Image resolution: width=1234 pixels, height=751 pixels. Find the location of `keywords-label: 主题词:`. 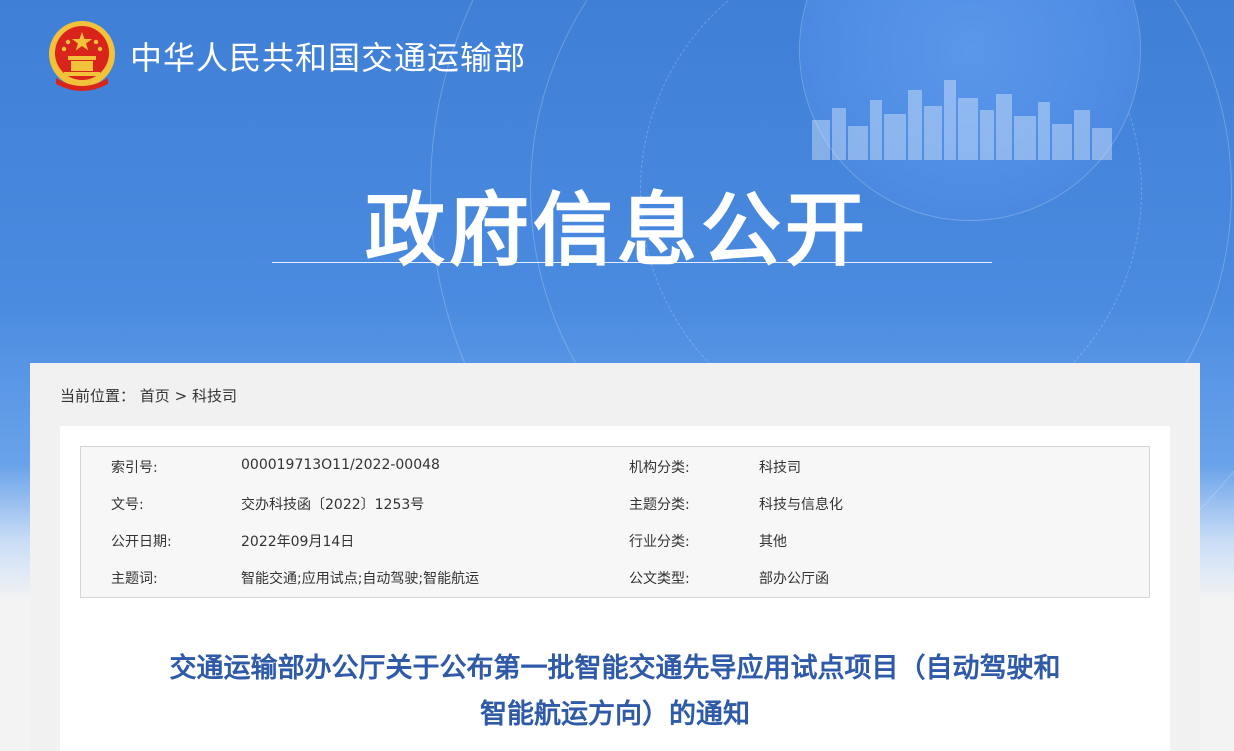

keywords-label: 主题词: is located at coordinates (134, 579).